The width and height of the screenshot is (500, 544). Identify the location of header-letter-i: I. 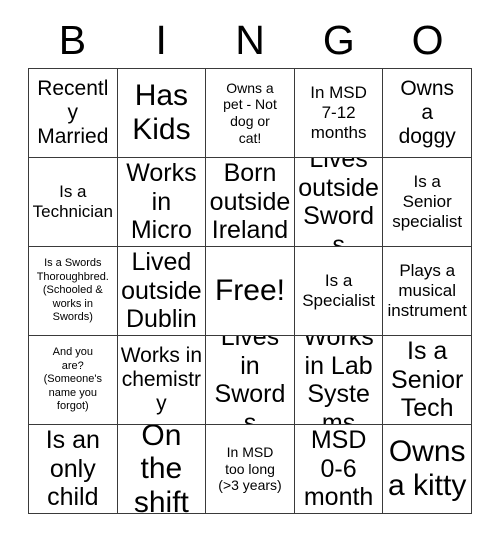
(161, 39).